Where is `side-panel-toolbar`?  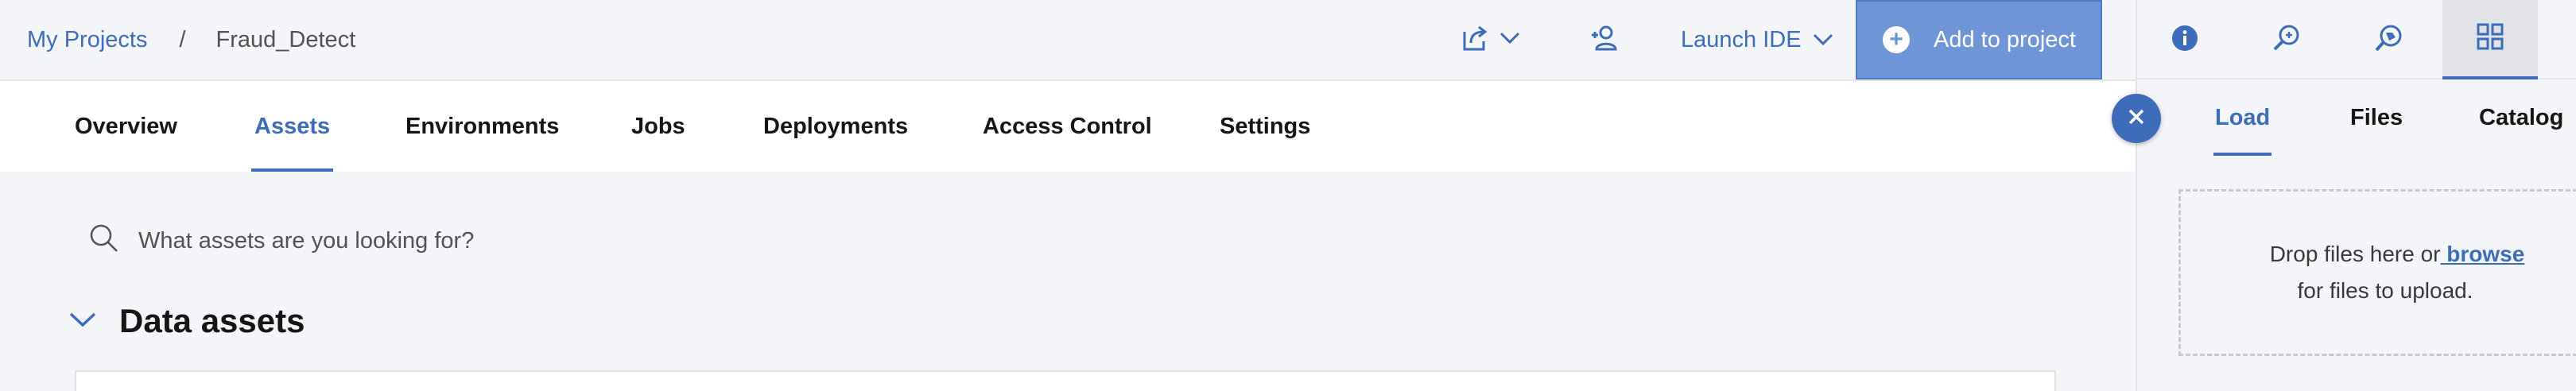
side-panel-toolbar is located at coordinates (2356, 39).